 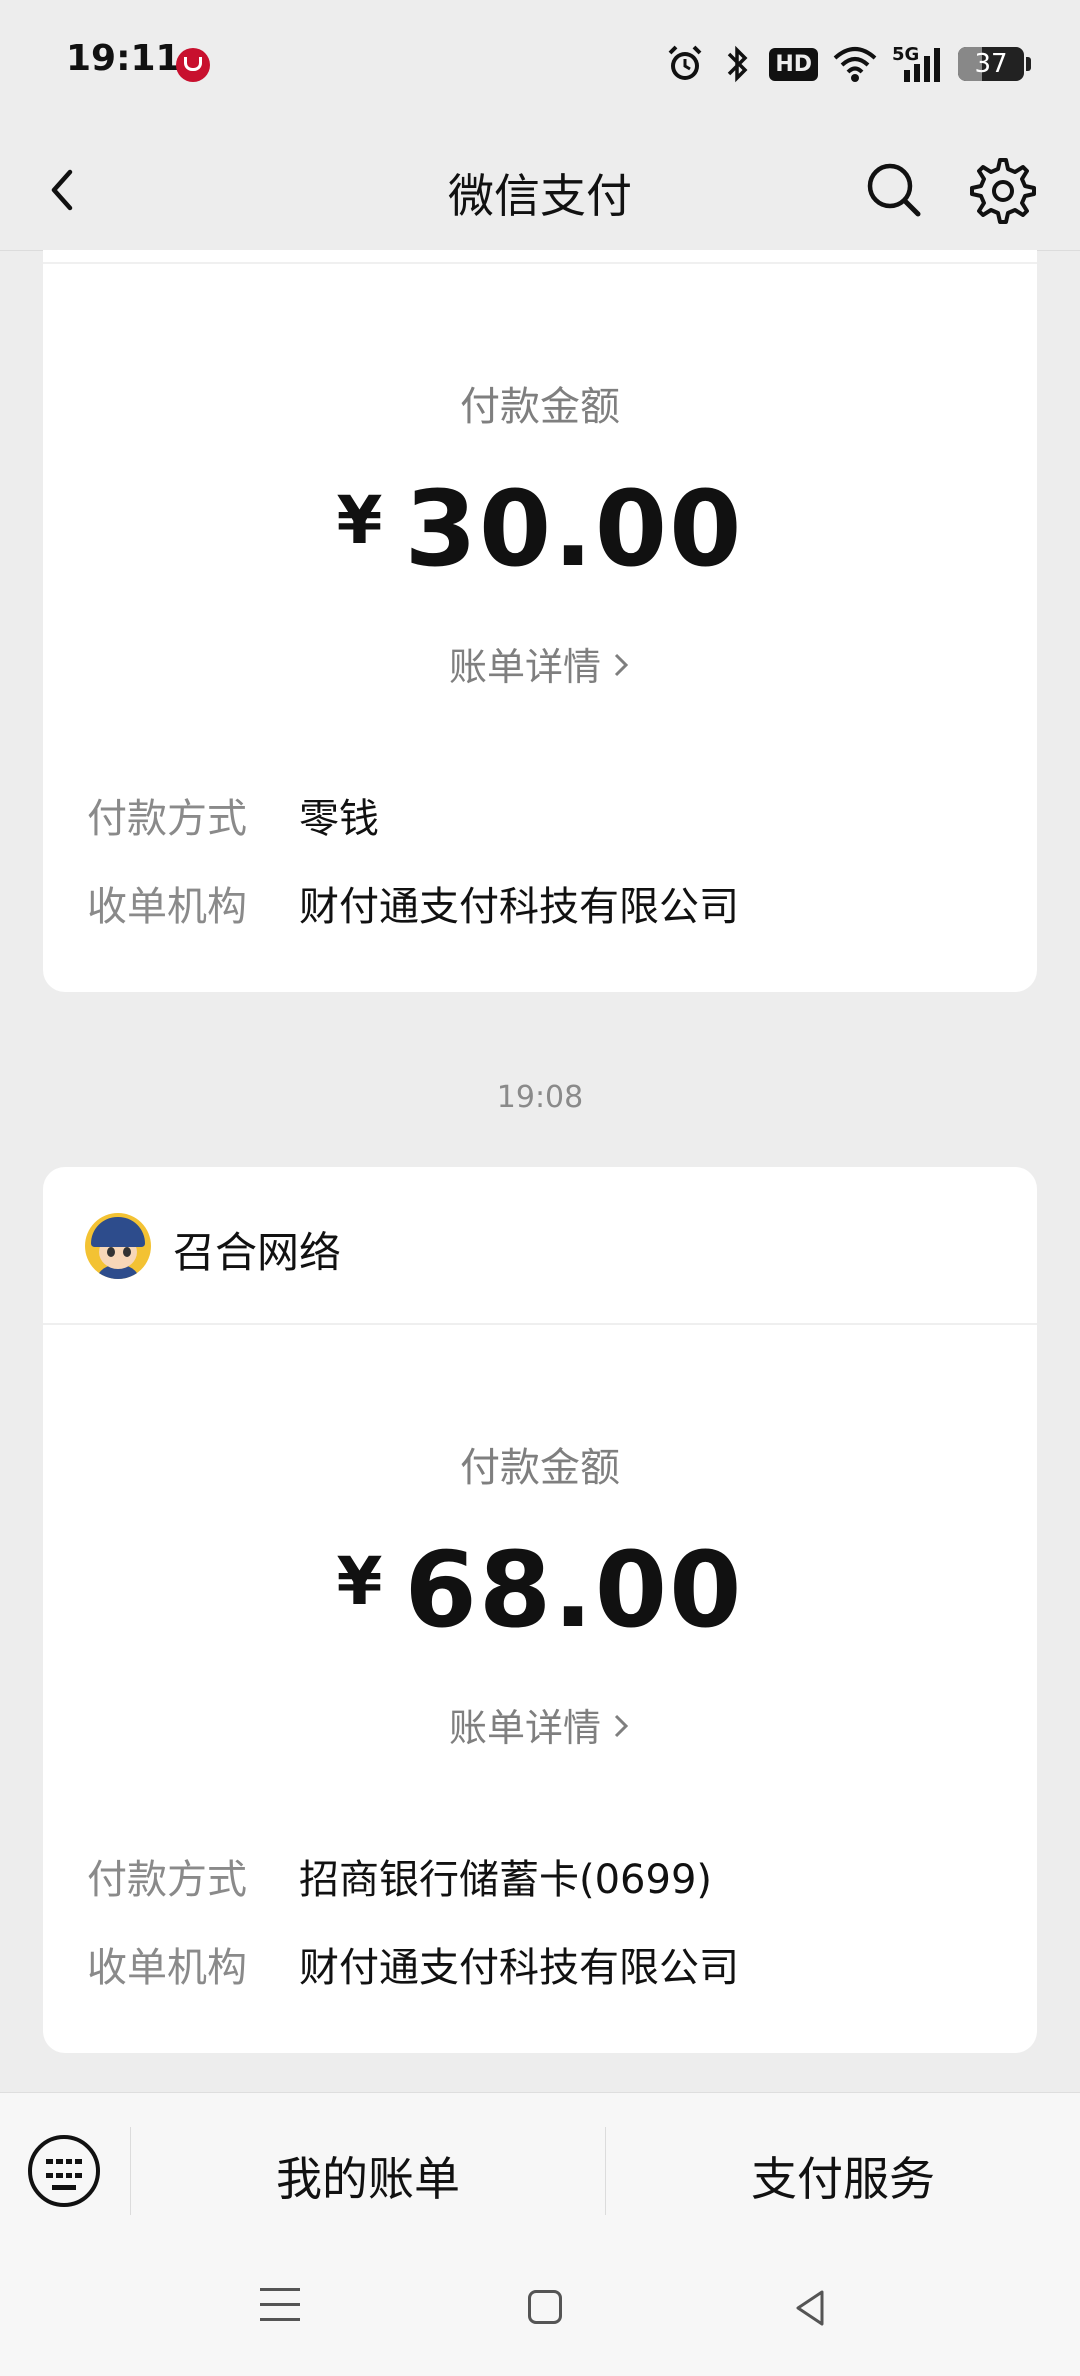 I want to click on battery-level: 37, so click(x=991, y=64).